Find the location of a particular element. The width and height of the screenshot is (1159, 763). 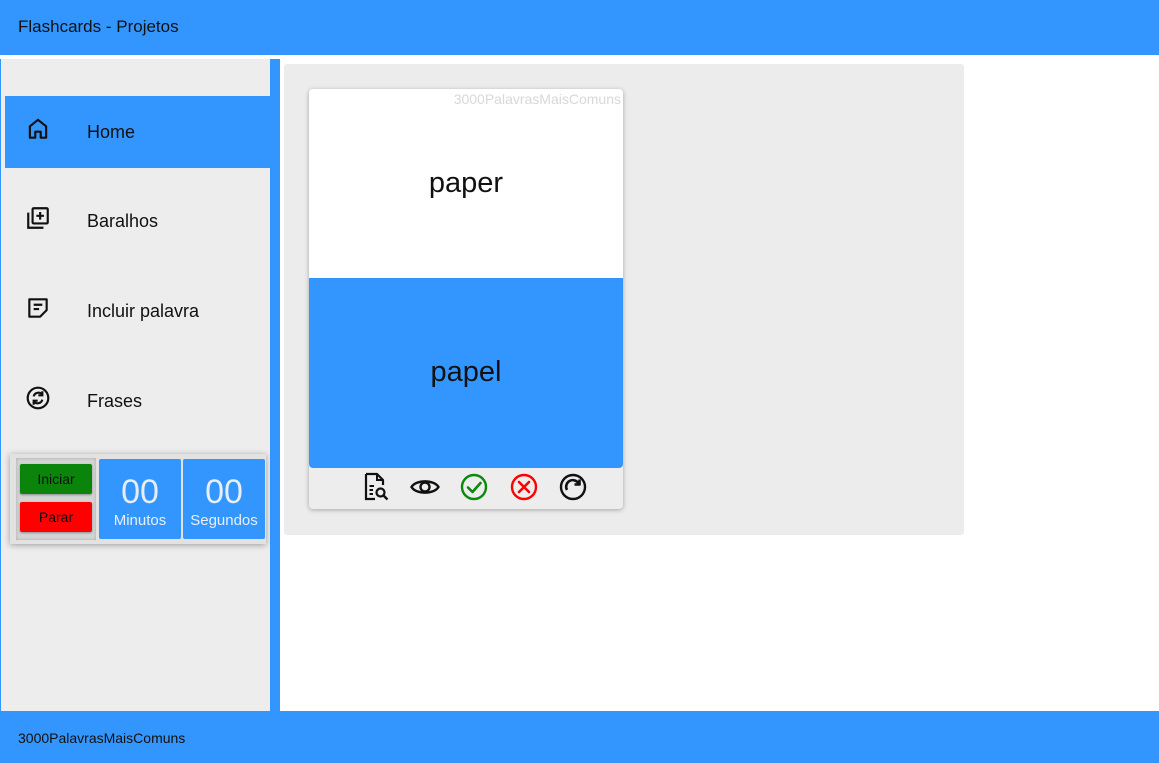

card-actions is located at coordinates (466, 489).